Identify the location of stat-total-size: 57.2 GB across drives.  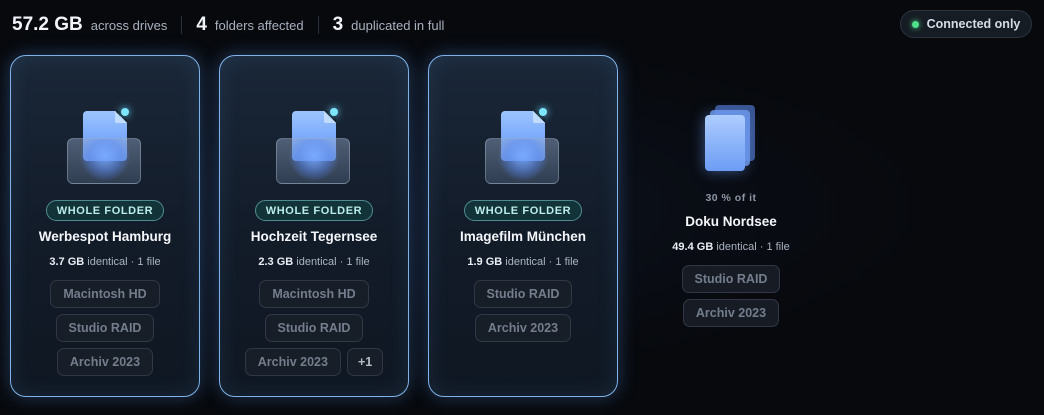
(89, 25).